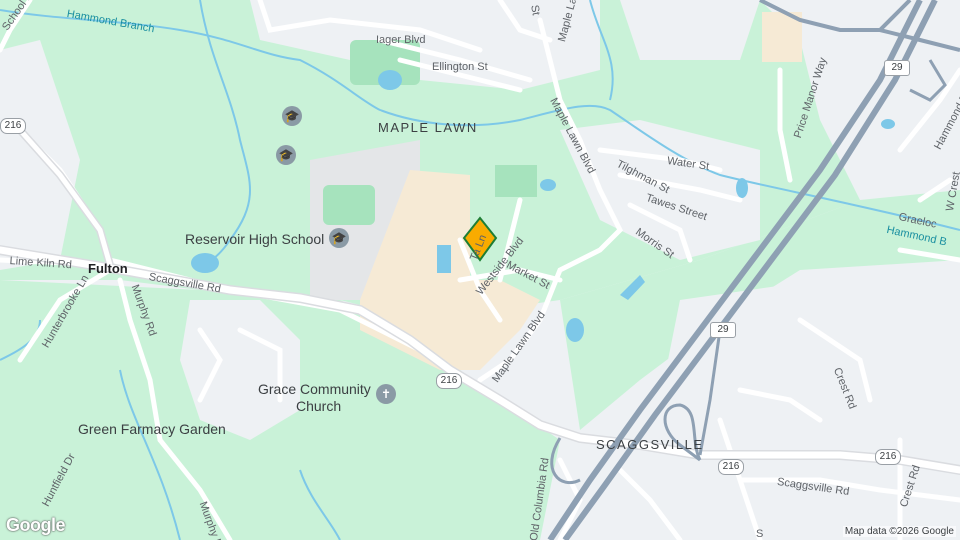 The height and width of the screenshot is (540, 960). What do you see at coordinates (460, 67) in the screenshot?
I see `street-label-ellington-st: Ellington St` at bounding box center [460, 67].